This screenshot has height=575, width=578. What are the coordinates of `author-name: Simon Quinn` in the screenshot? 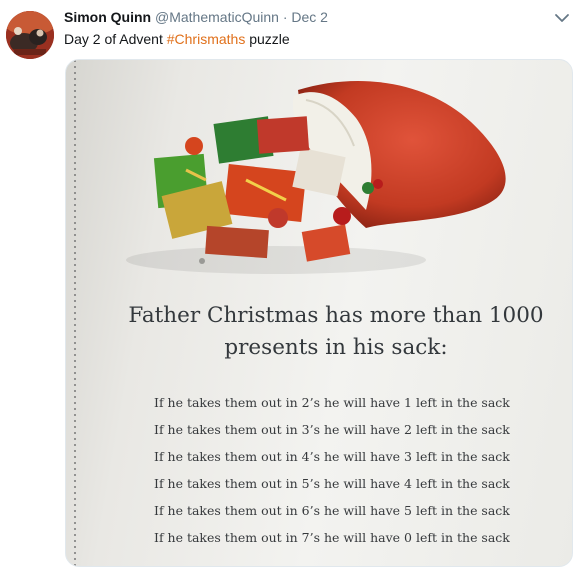 It's located at (107, 17).